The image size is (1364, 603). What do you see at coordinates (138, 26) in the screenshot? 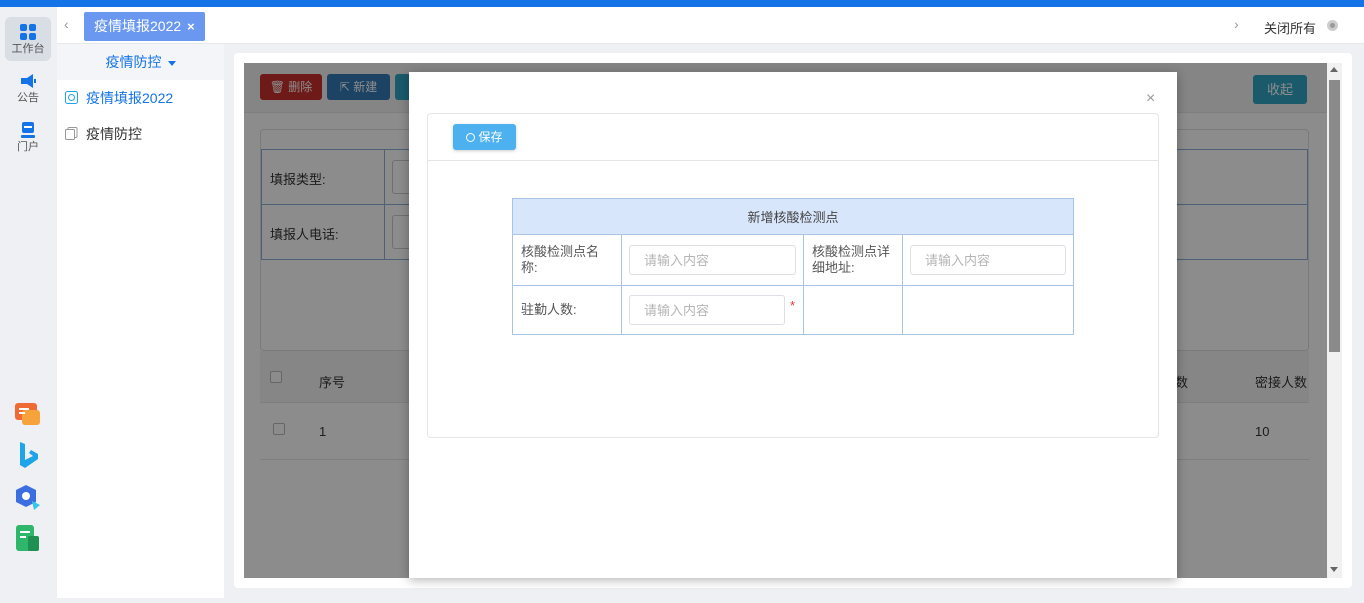
I see `tab-label: 疫情填报2022` at bounding box center [138, 26].